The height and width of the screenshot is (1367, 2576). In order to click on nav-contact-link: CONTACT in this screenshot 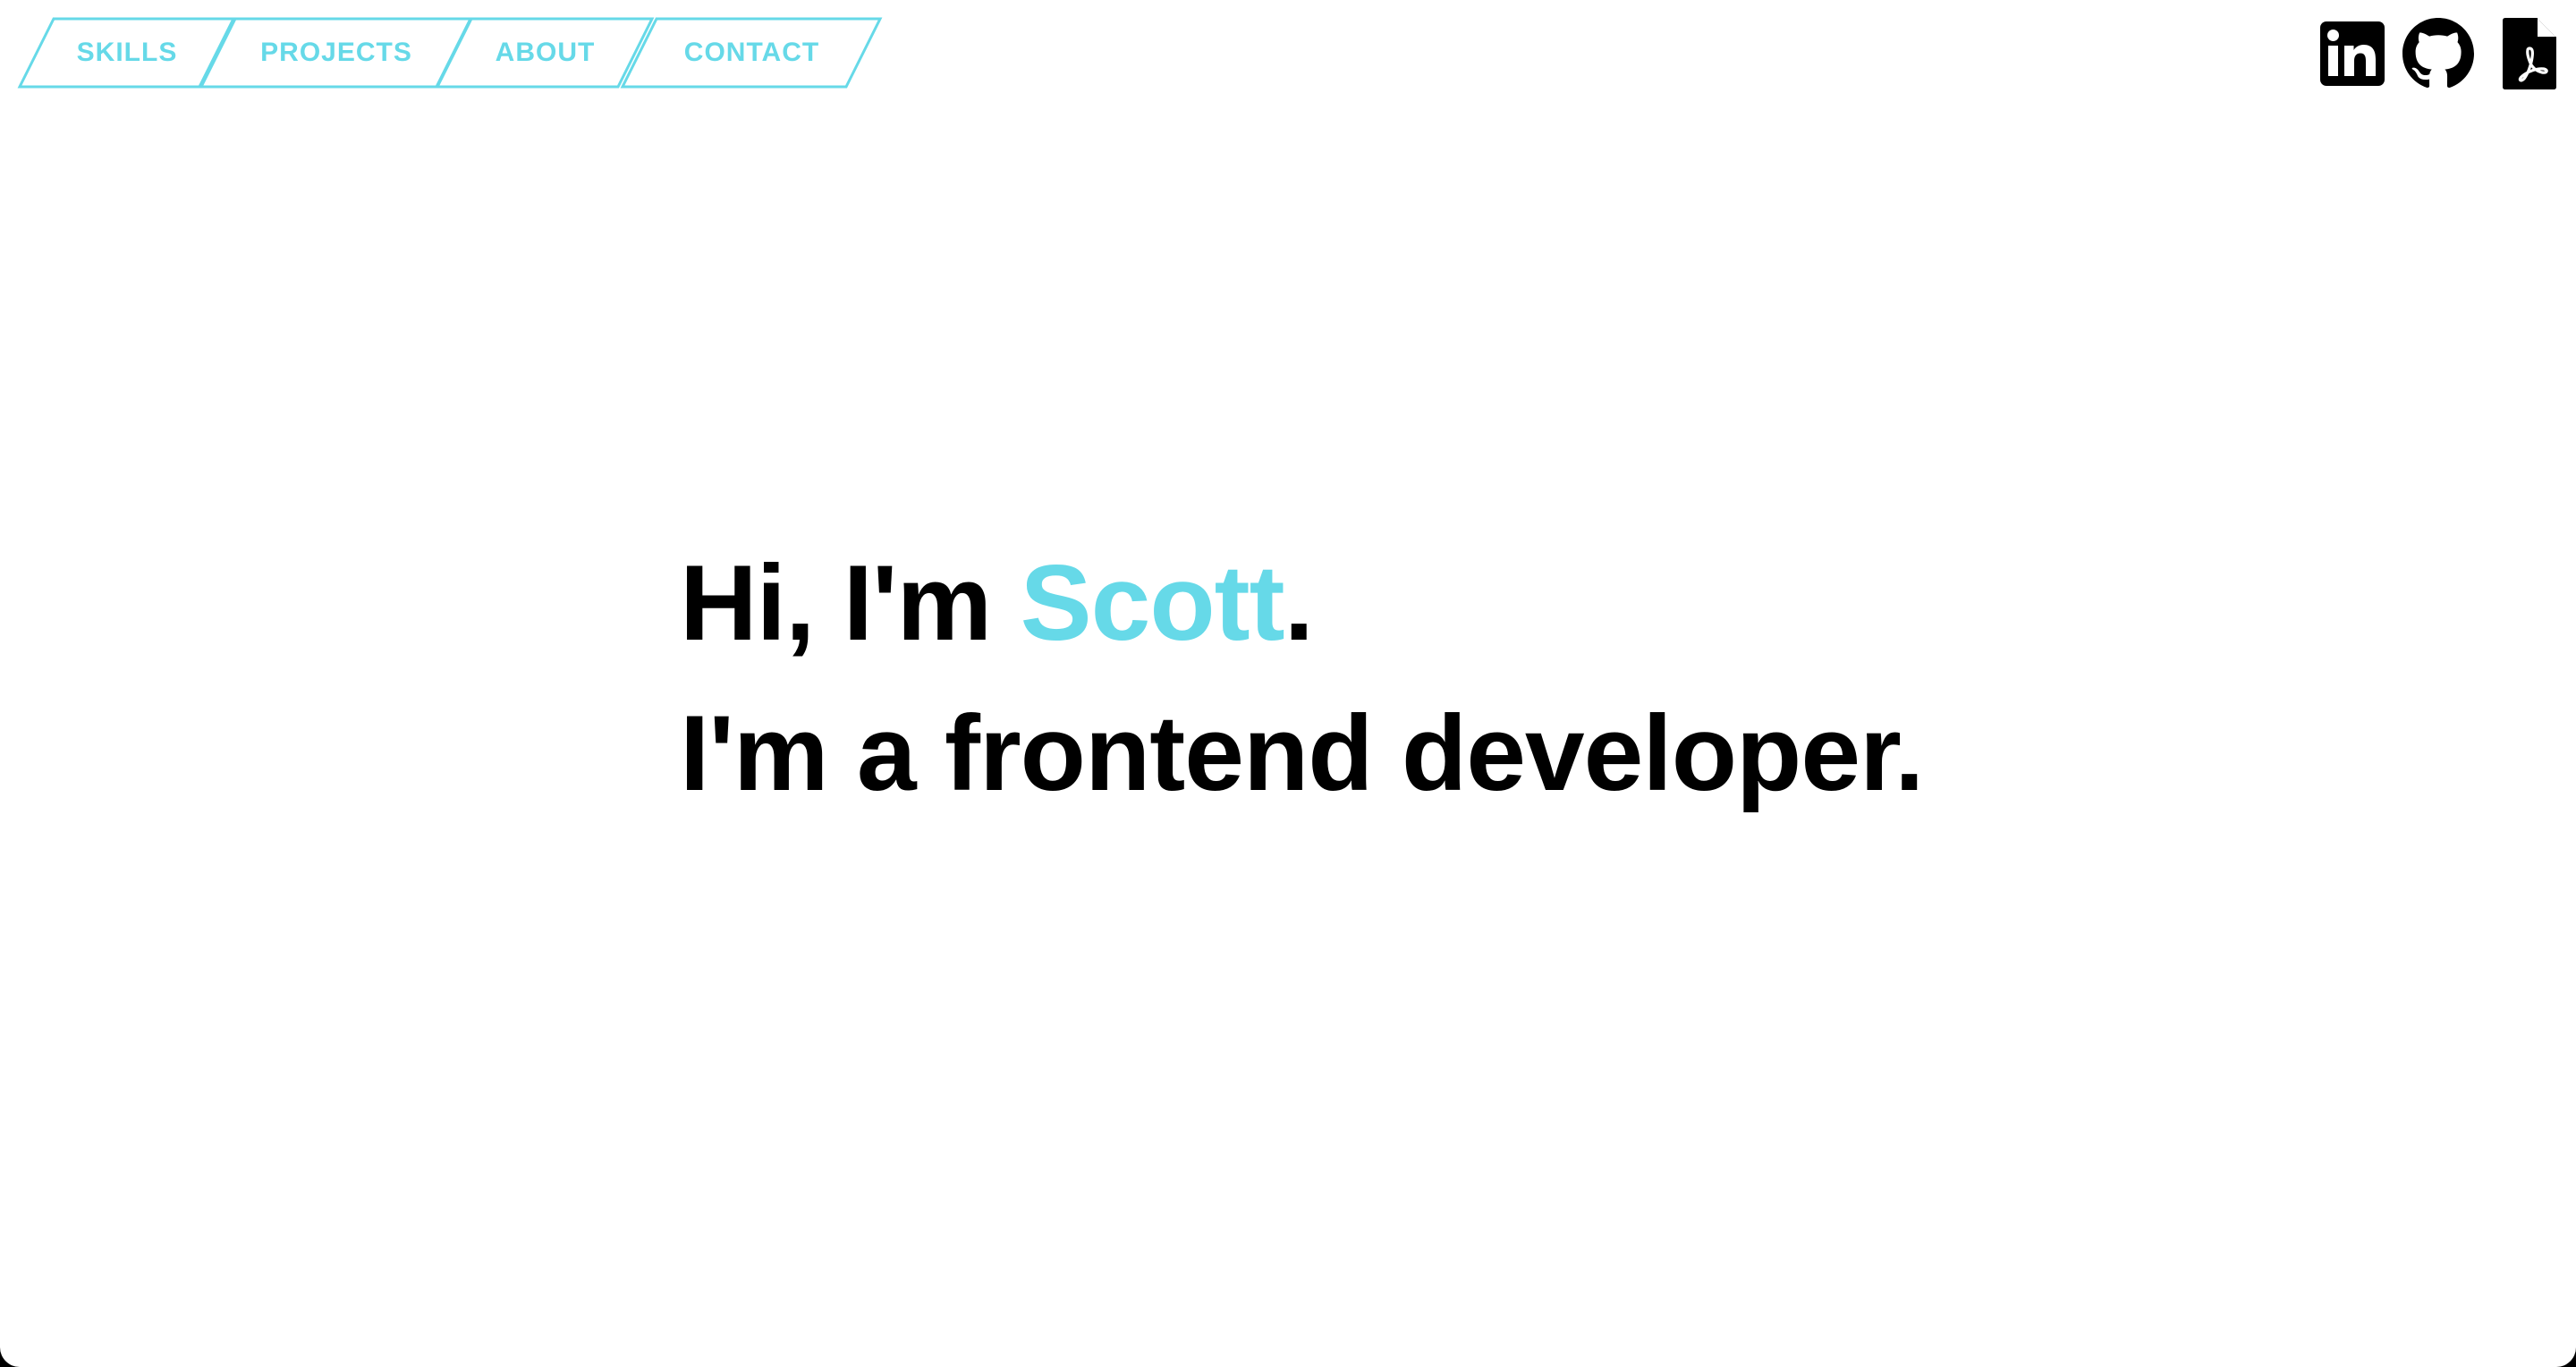, I will do `click(751, 53)`.